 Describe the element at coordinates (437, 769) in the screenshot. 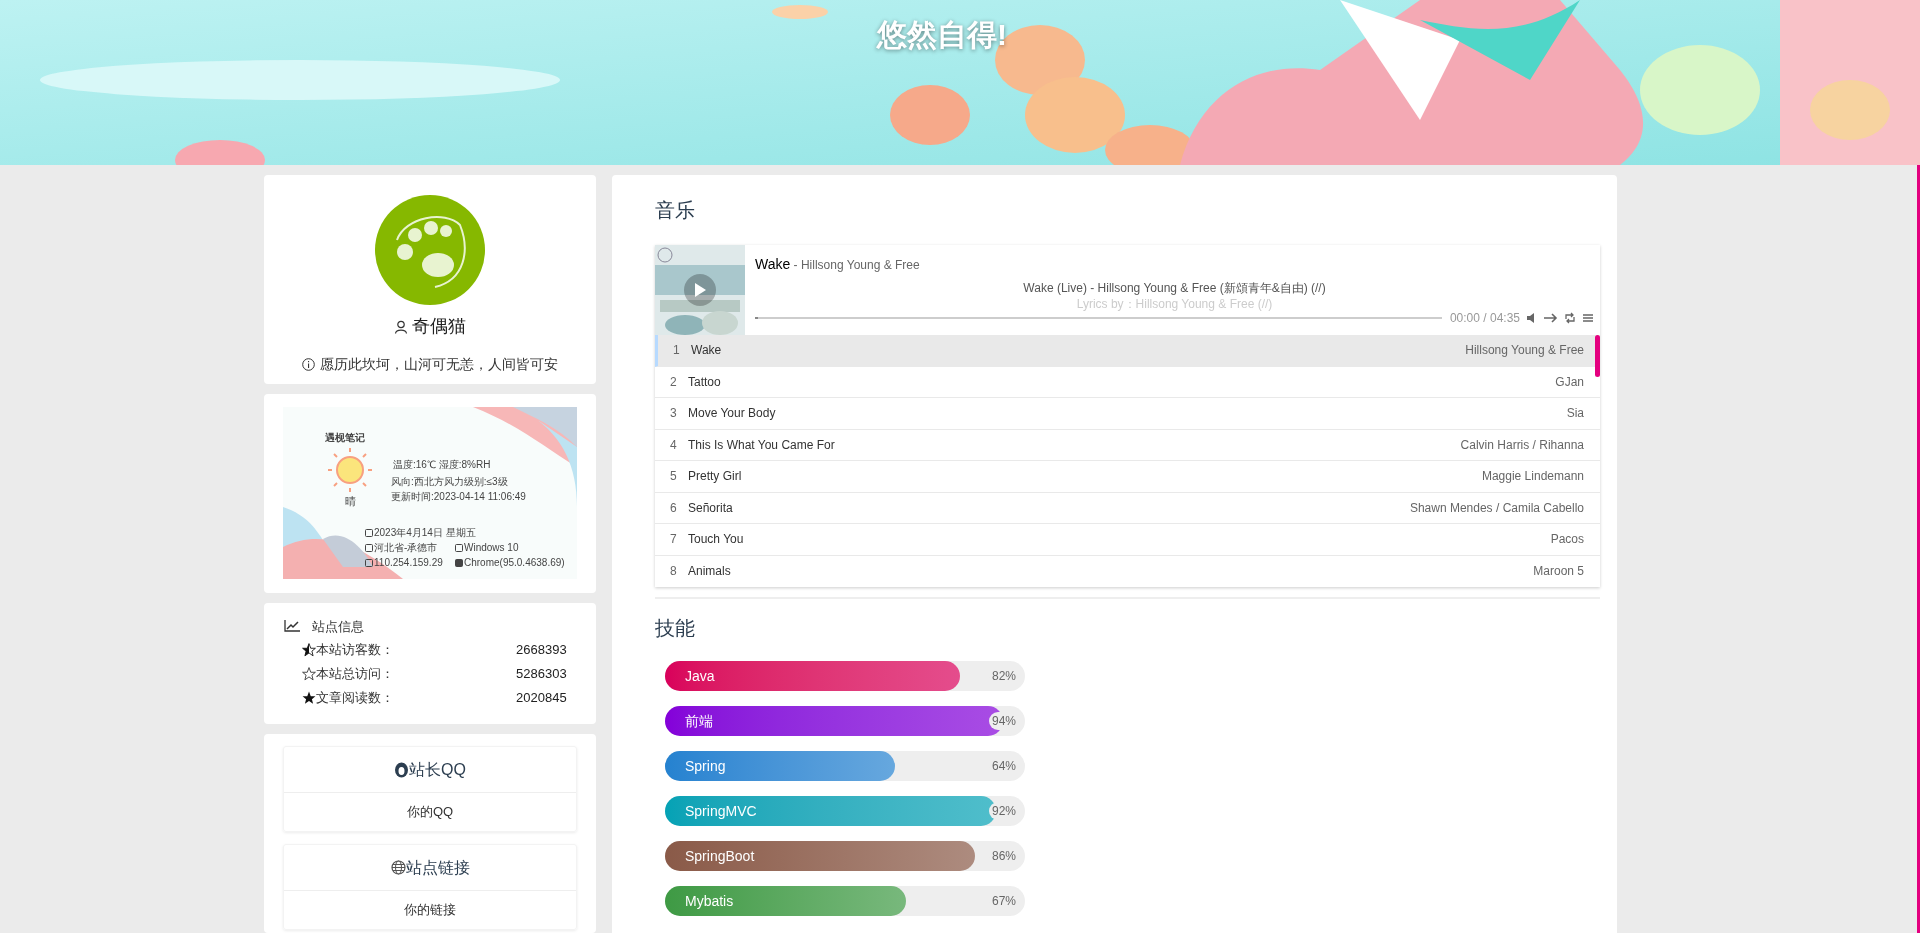

I see `link-panel-title: 站长QQ` at that location.